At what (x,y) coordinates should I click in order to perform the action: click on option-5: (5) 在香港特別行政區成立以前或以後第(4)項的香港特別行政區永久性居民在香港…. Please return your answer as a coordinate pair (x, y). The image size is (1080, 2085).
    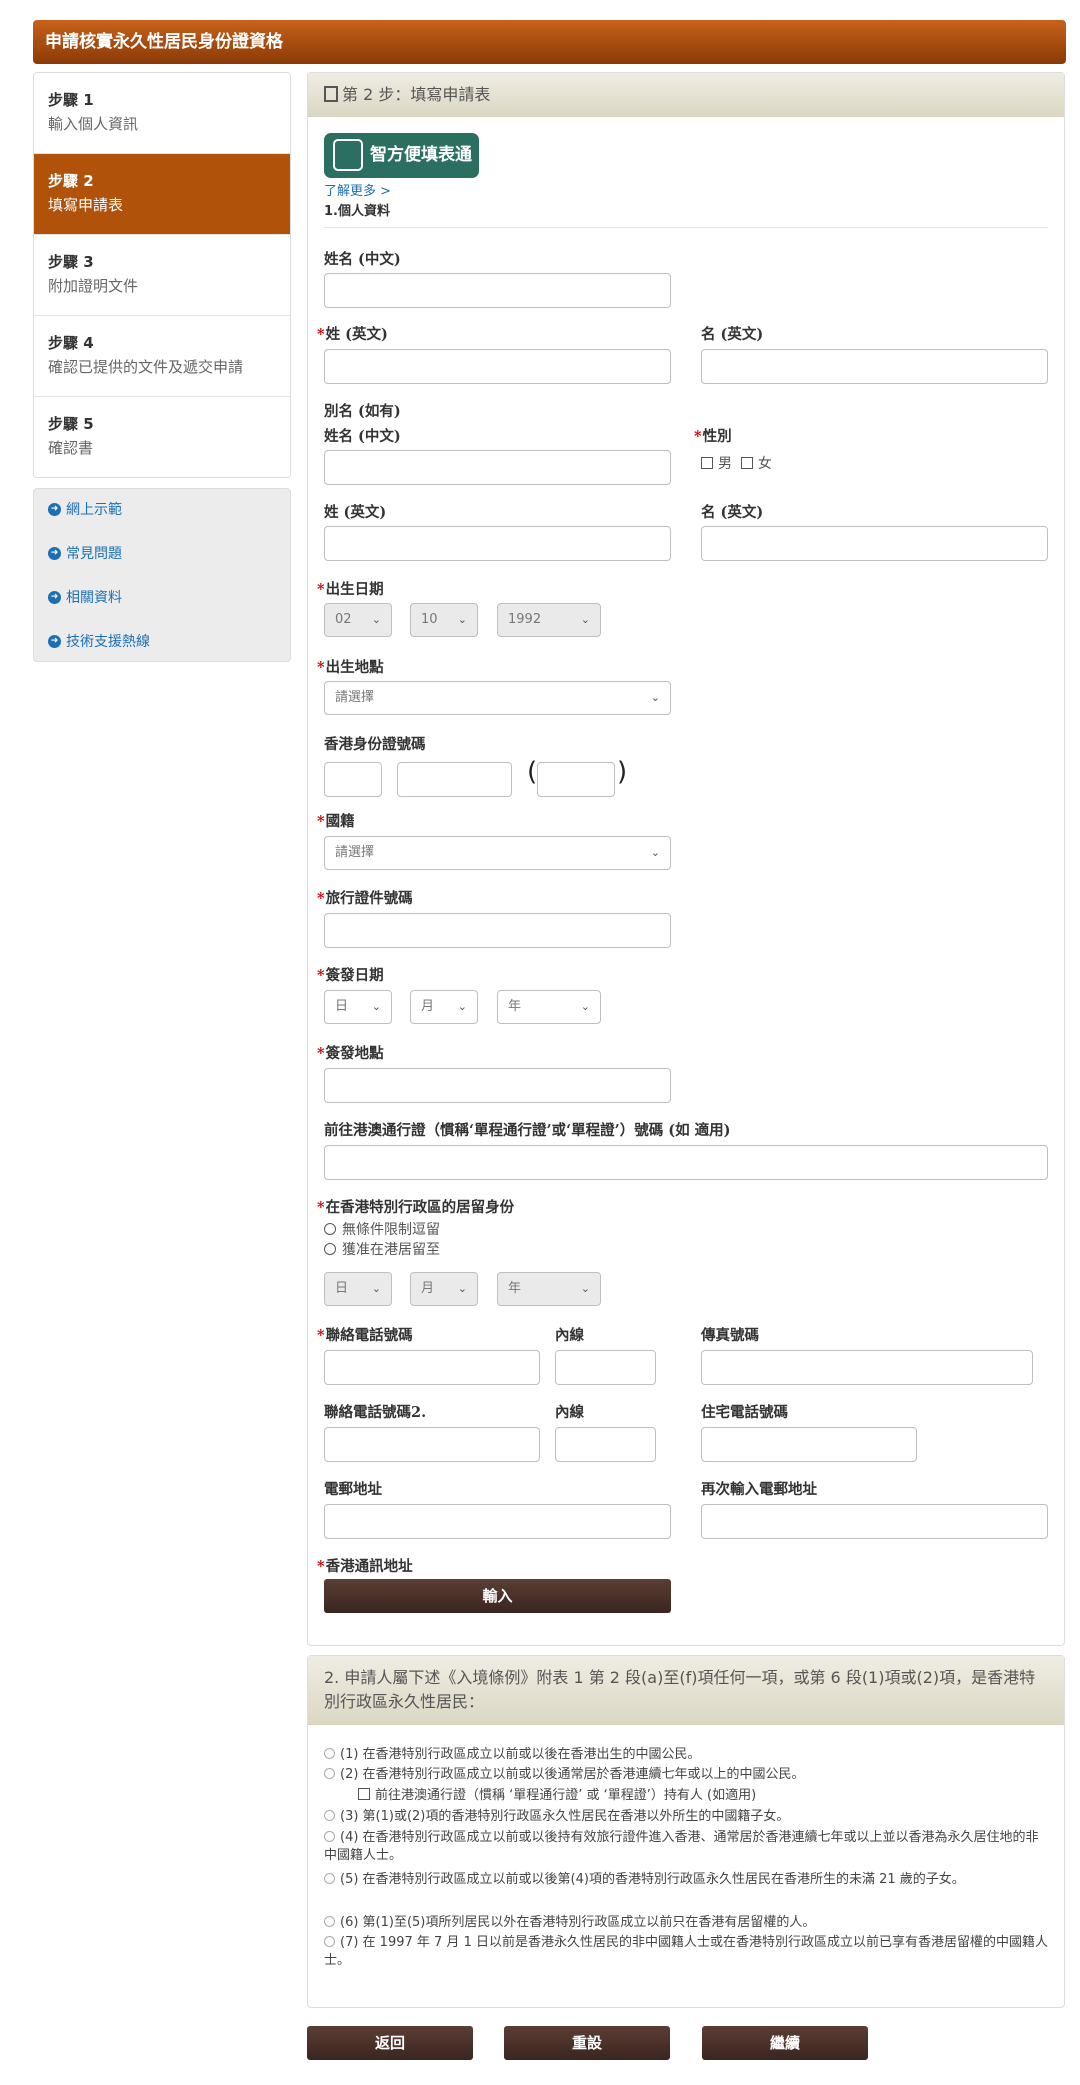
    Looking at the image, I should click on (686, 1880).